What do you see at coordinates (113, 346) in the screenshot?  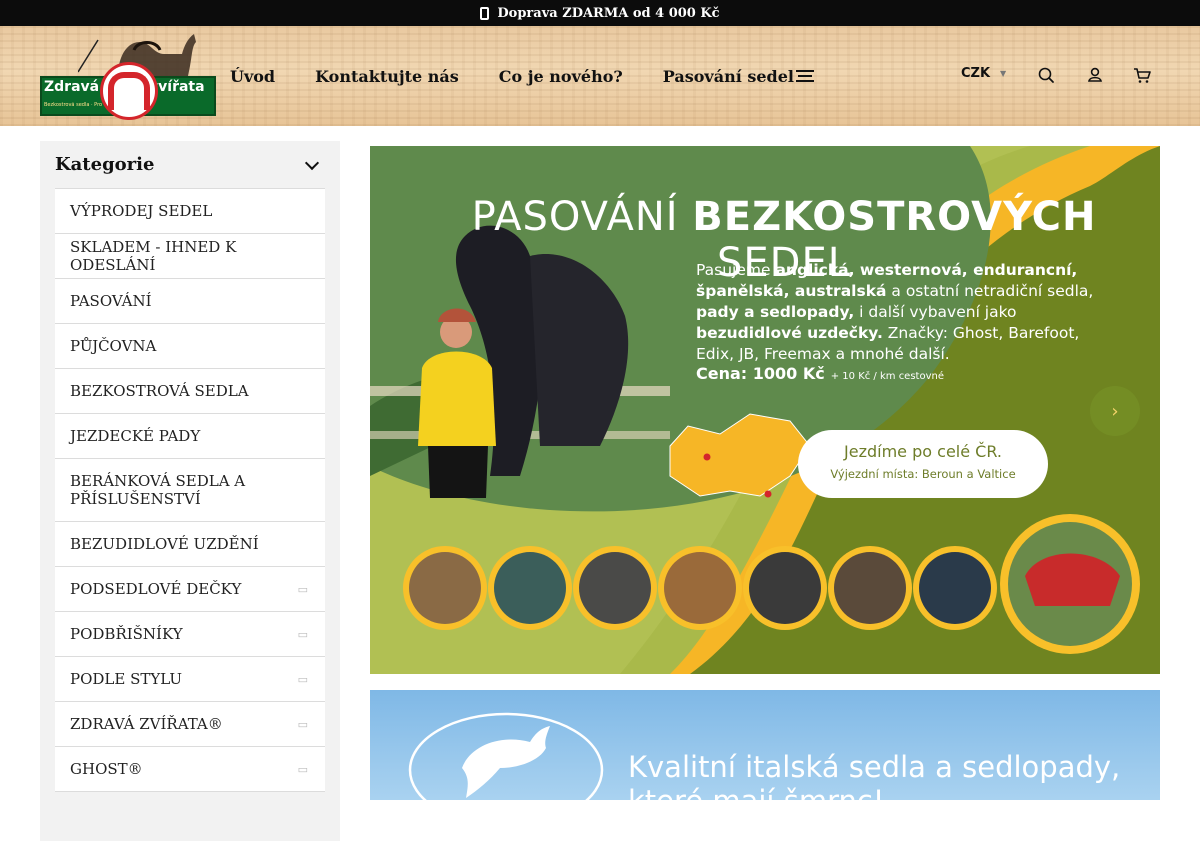 I see `category-label: PŮJČOVNA` at bounding box center [113, 346].